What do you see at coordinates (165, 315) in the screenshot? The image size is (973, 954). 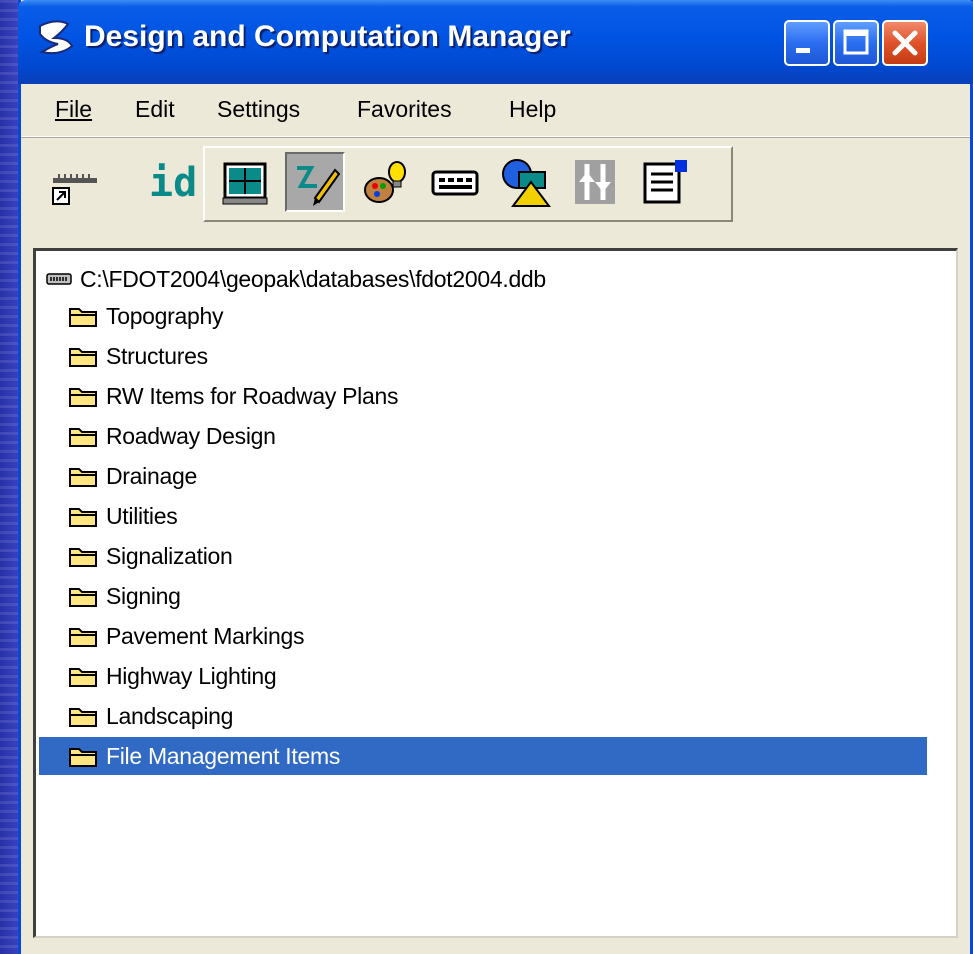 I see `tree-item-label: Topography` at bounding box center [165, 315].